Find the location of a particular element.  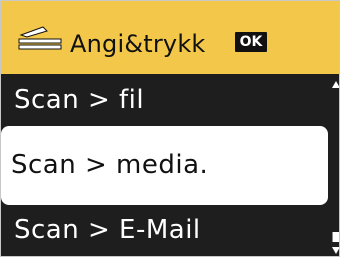

arrow-up-icon is located at coordinates (335, 84).